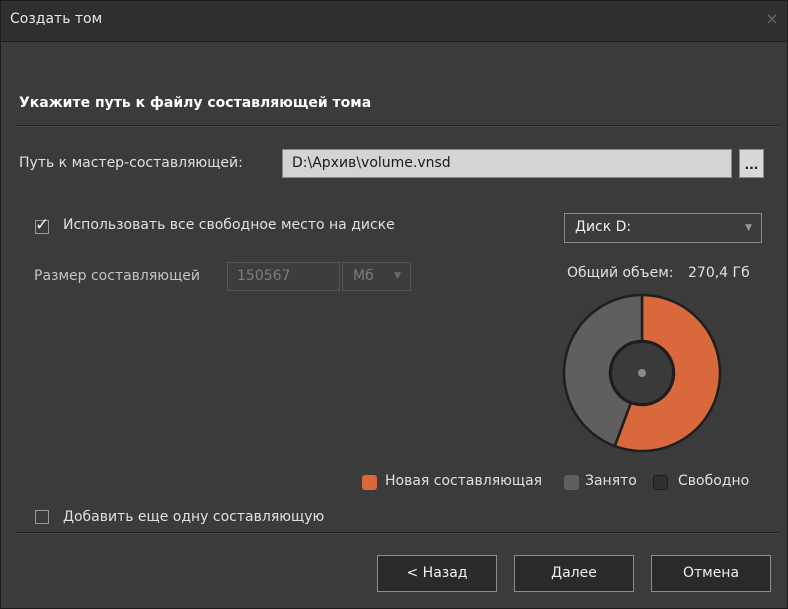 This screenshot has width=788, height=609. What do you see at coordinates (131, 163) in the screenshot?
I see `master-path-label: Путь к мастер-составляющей:` at bounding box center [131, 163].